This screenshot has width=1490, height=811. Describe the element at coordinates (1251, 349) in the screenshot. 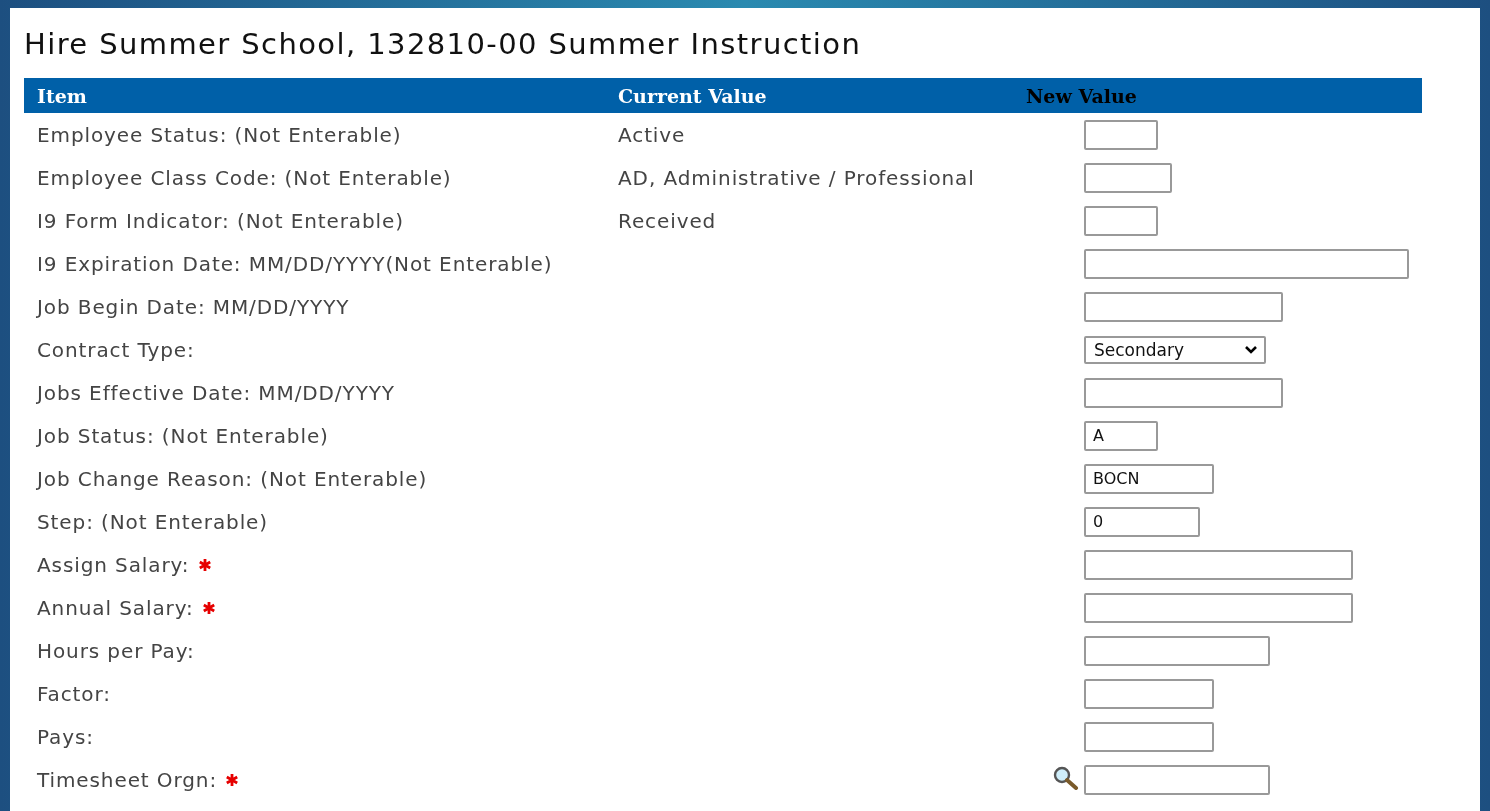

I see `chevron-icon` at that location.